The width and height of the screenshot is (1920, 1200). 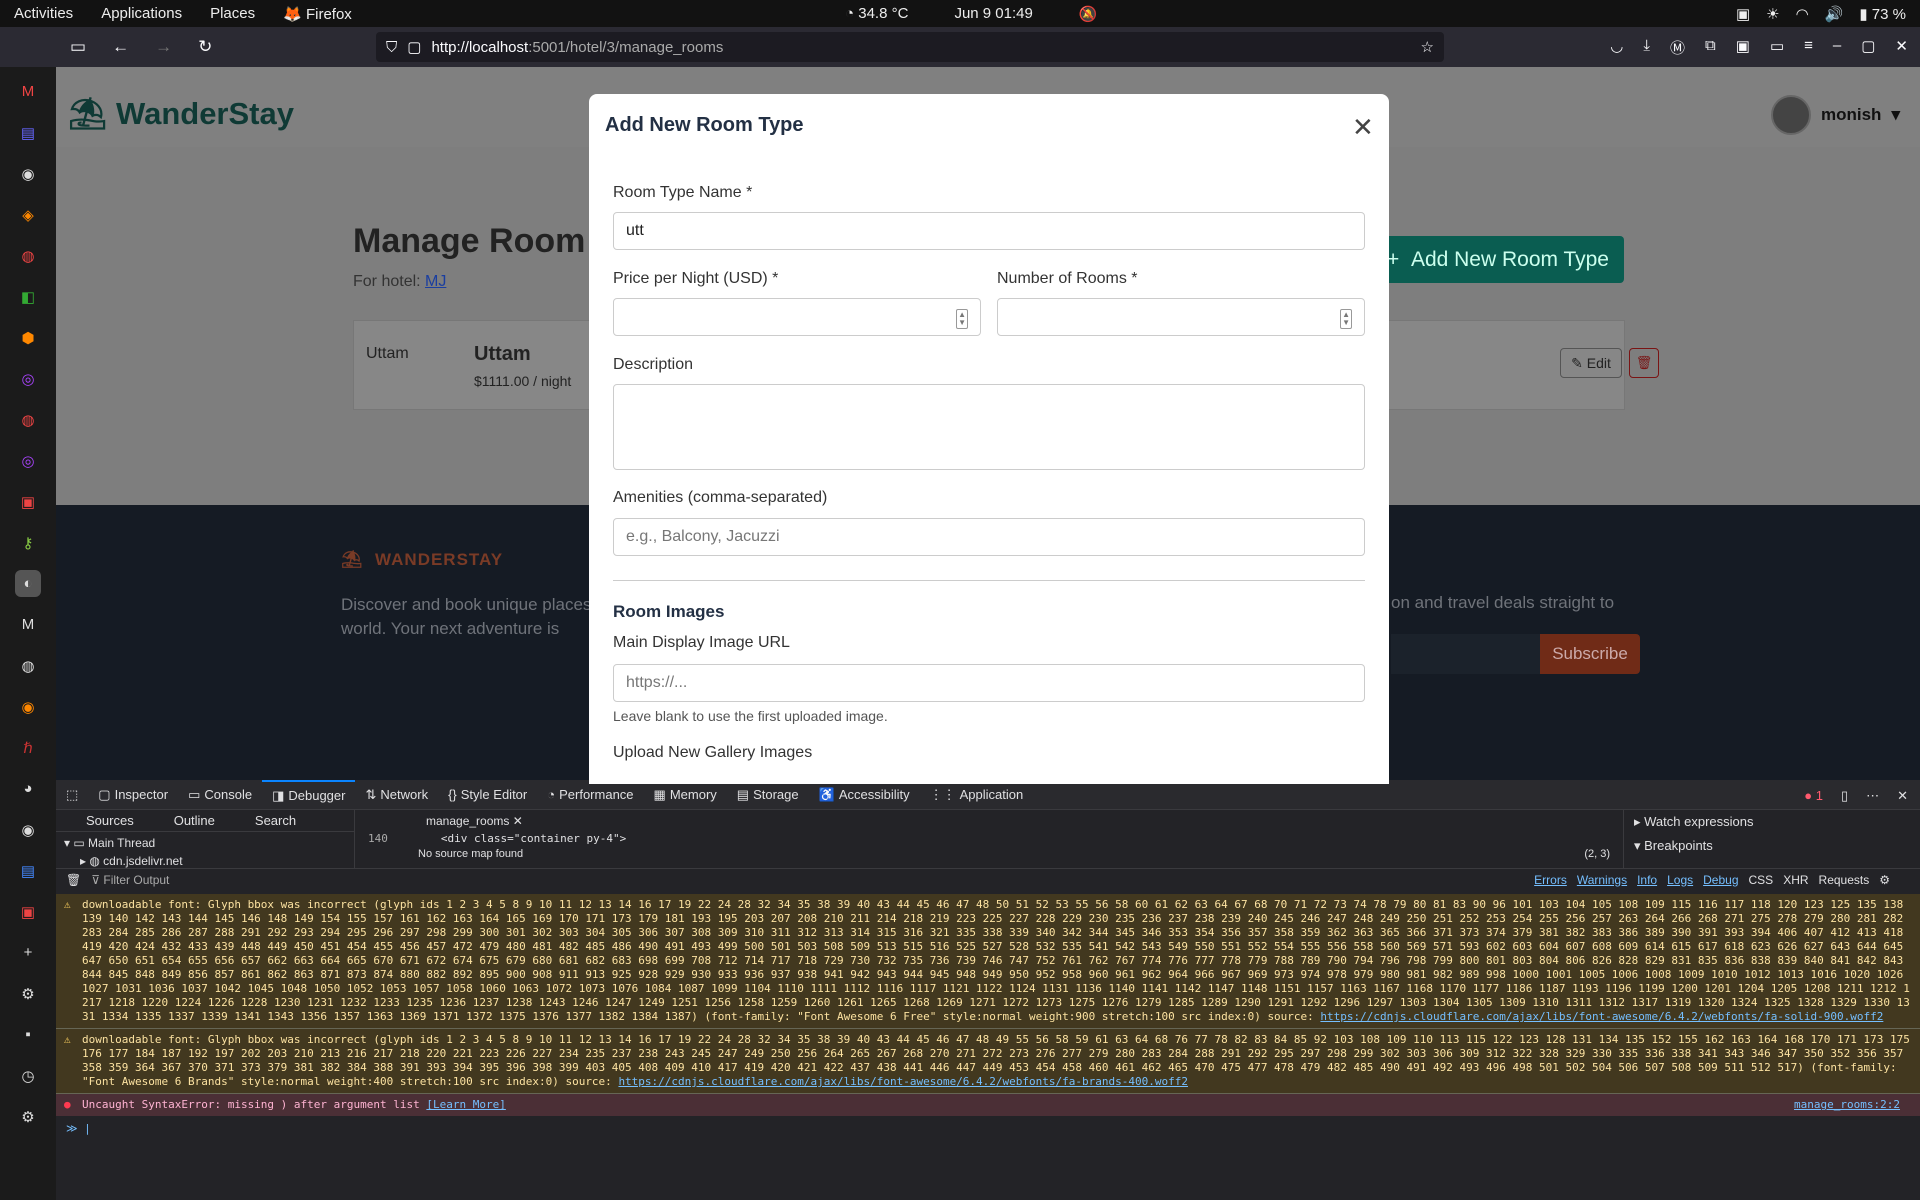 I want to click on wifi-icon: ◠, so click(x=1802, y=14).